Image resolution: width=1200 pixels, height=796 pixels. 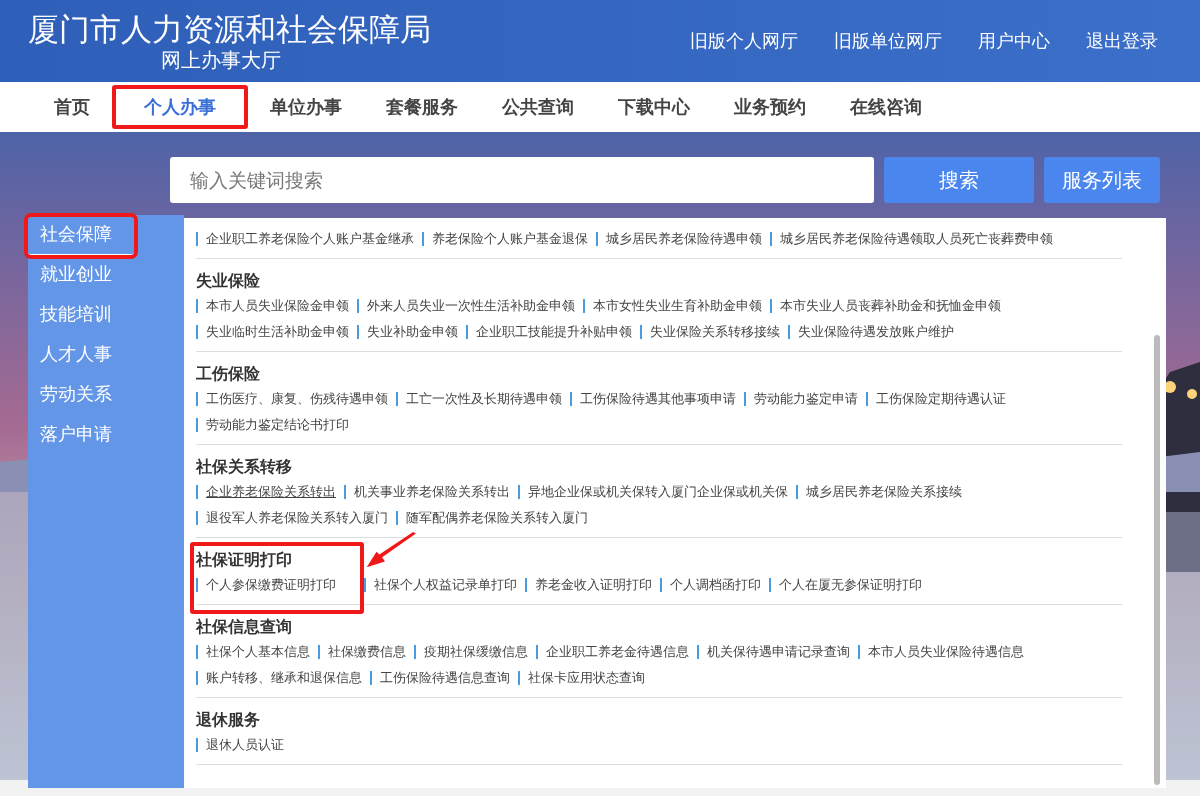 What do you see at coordinates (296, 518) in the screenshot?
I see `service-link: 退役军人养老保险关系转入厦门` at bounding box center [296, 518].